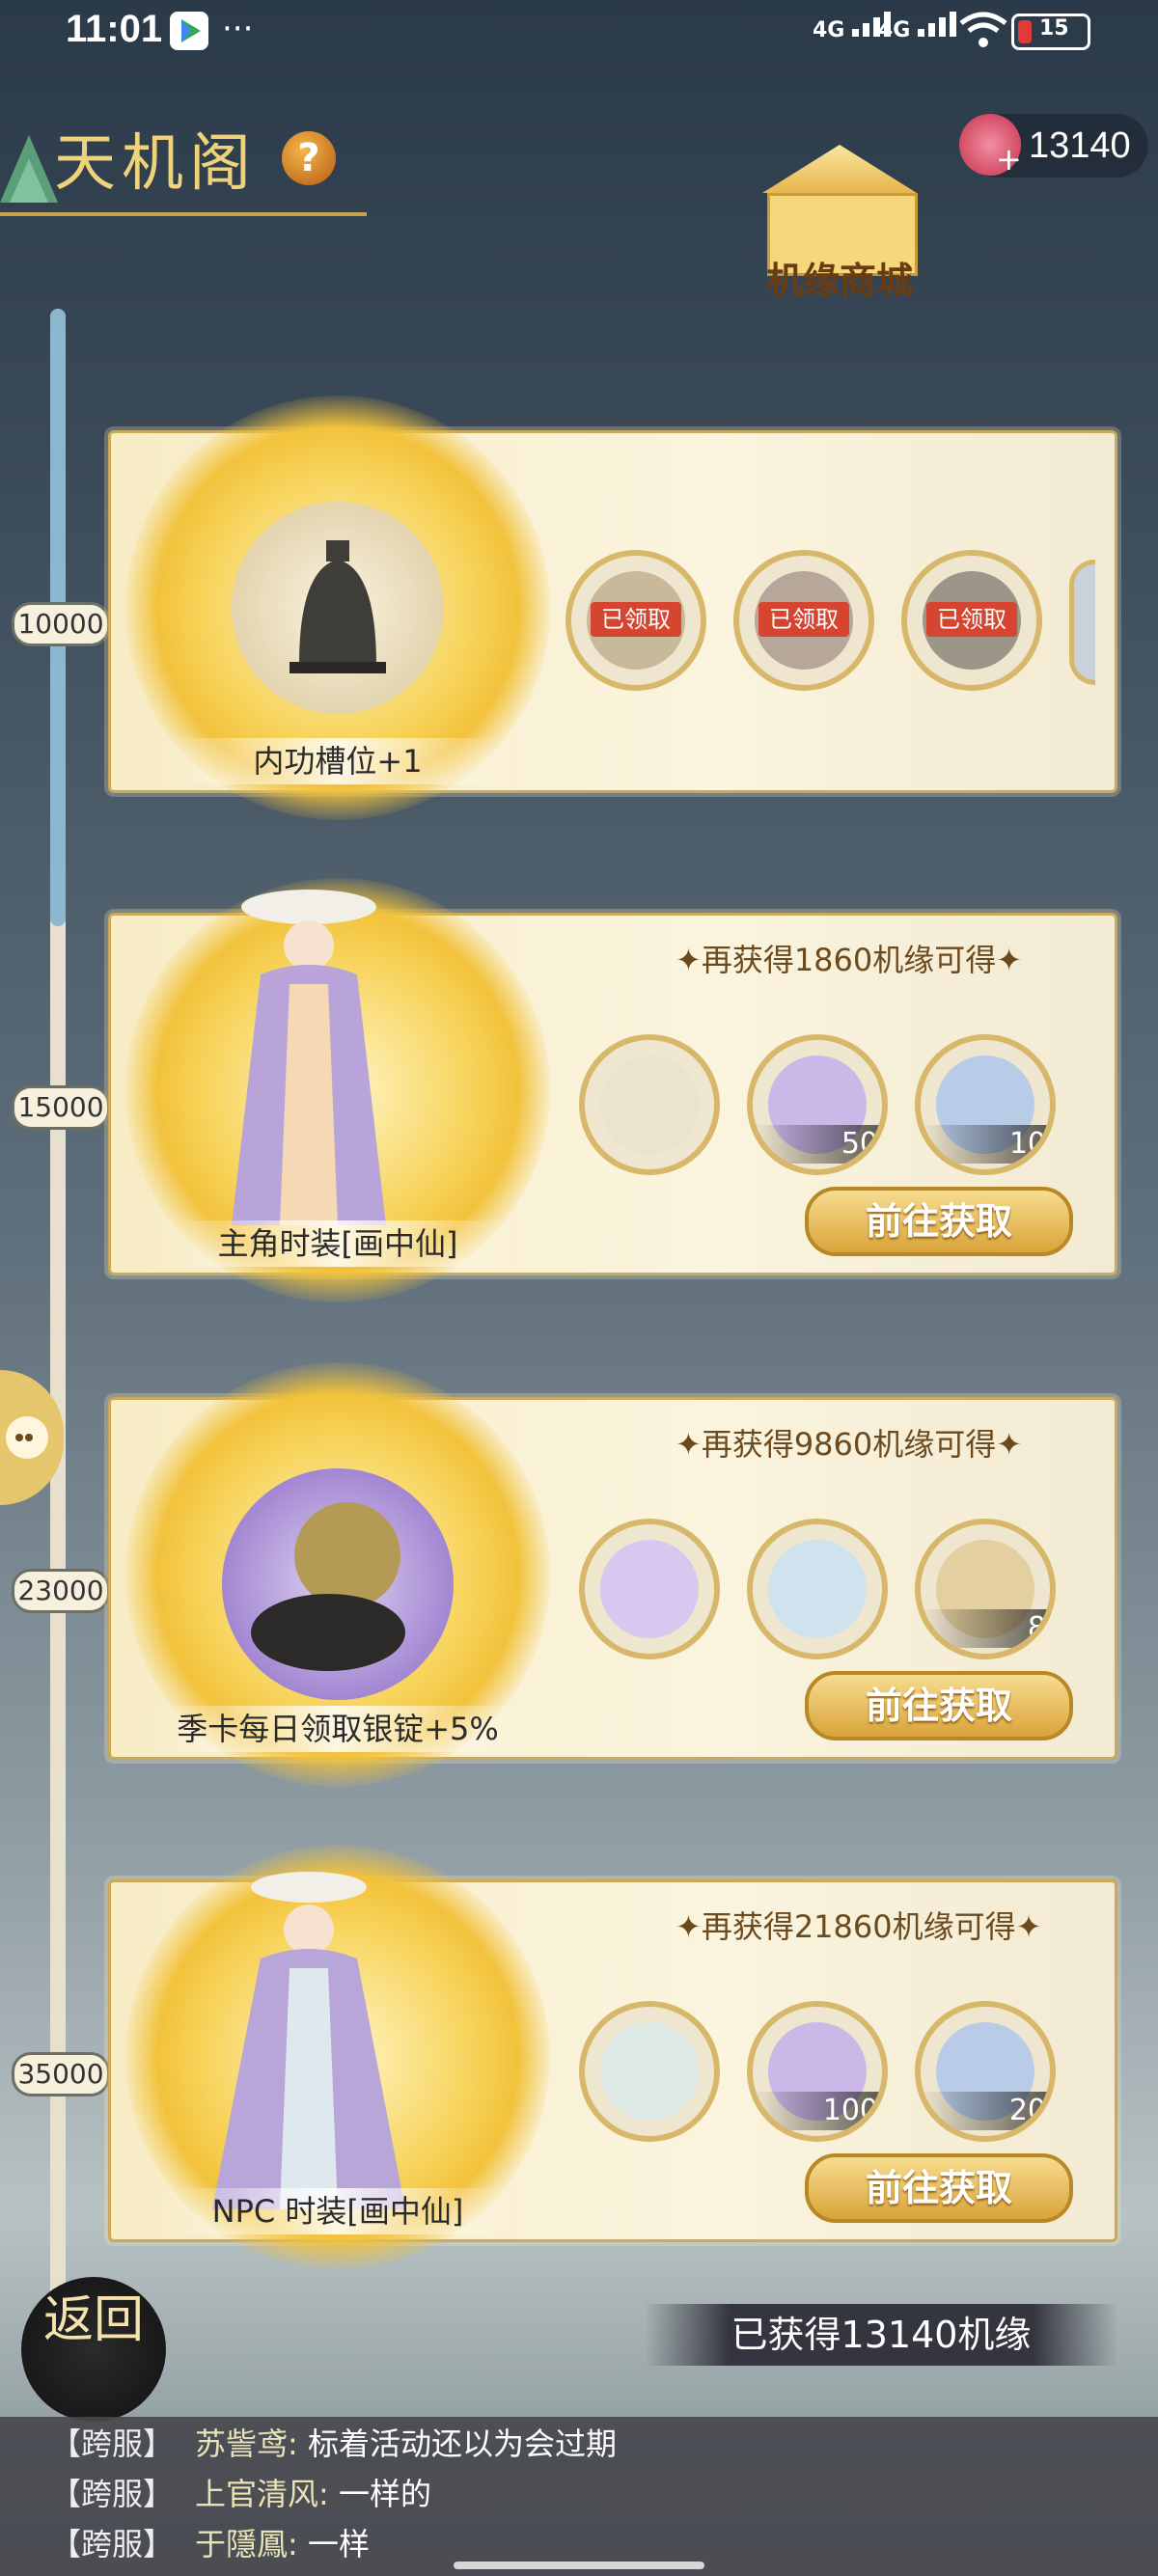  I want to click on chat-toggle-button, so click(32, 1438).